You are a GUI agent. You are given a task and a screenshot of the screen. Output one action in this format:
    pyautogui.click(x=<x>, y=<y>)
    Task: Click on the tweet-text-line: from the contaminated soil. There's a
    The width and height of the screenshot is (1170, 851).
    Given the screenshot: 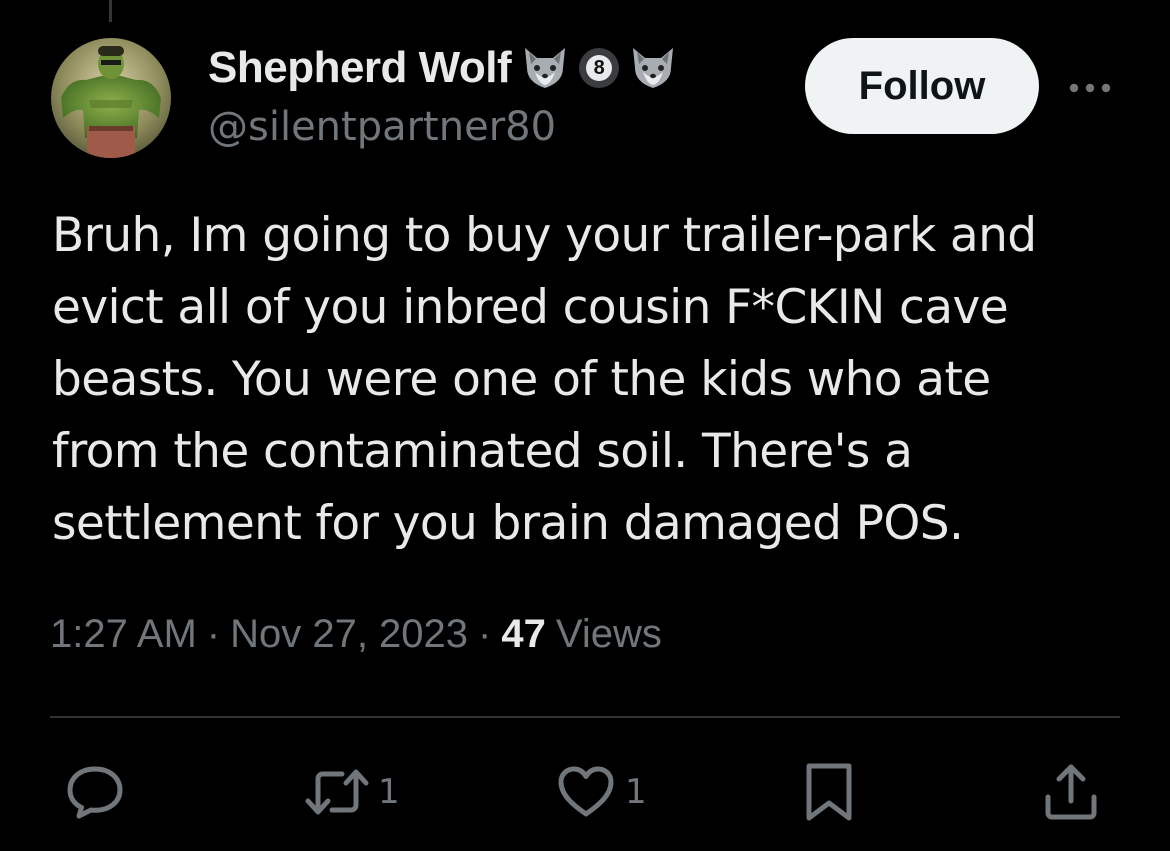 What is the action you would take?
    pyautogui.click(x=482, y=451)
    